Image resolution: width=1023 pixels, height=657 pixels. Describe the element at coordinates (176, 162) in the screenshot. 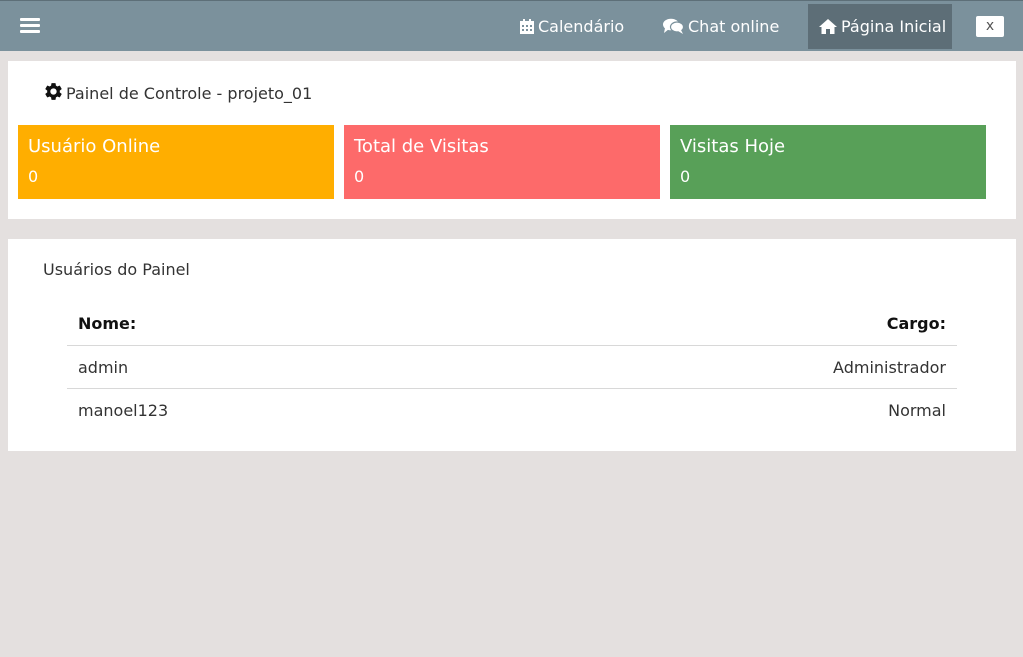

I see `stat-usuario-online: Usuário Online 0` at that location.